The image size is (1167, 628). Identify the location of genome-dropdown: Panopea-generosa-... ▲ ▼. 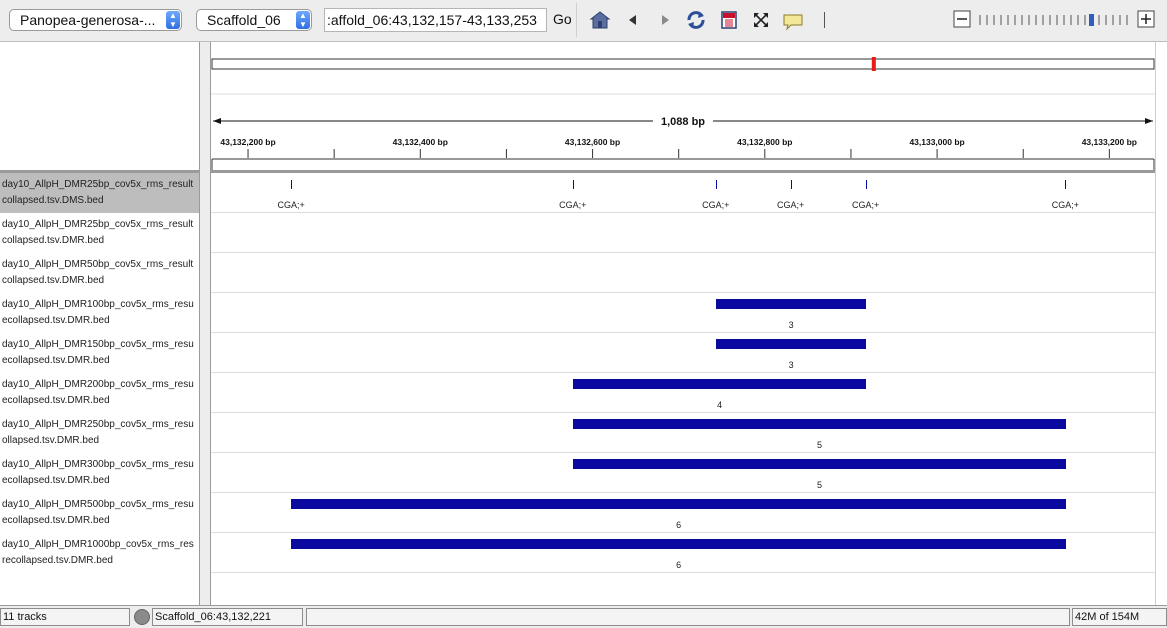
(95, 20).